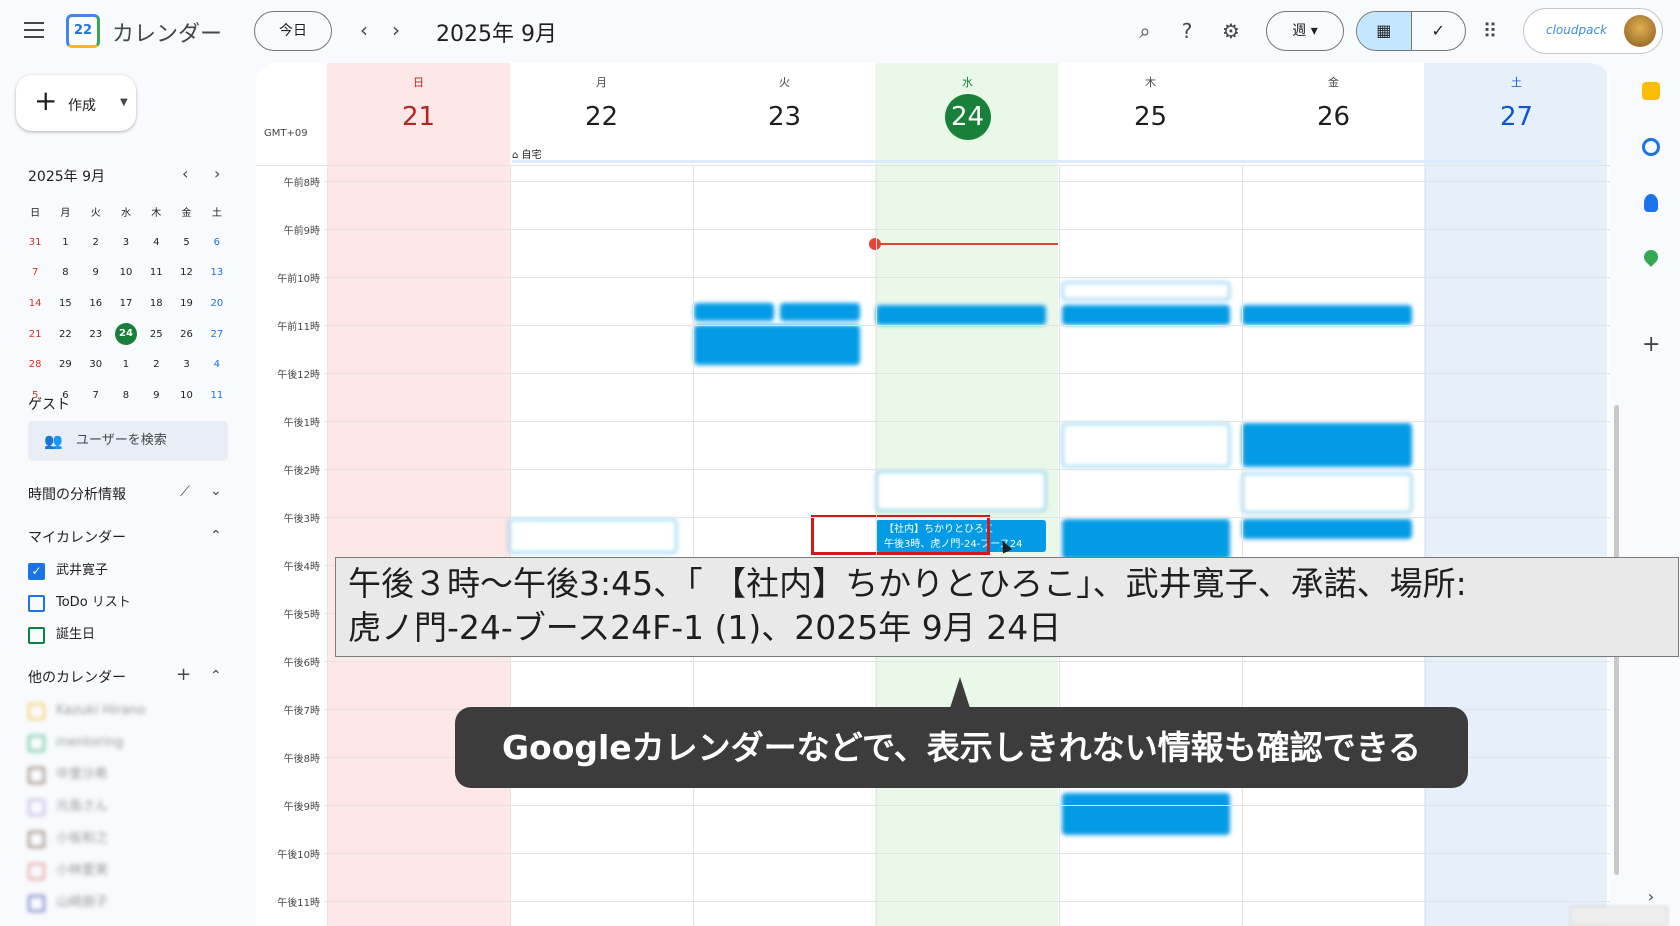  I want to click on main-menu-icon, so click(34, 30).